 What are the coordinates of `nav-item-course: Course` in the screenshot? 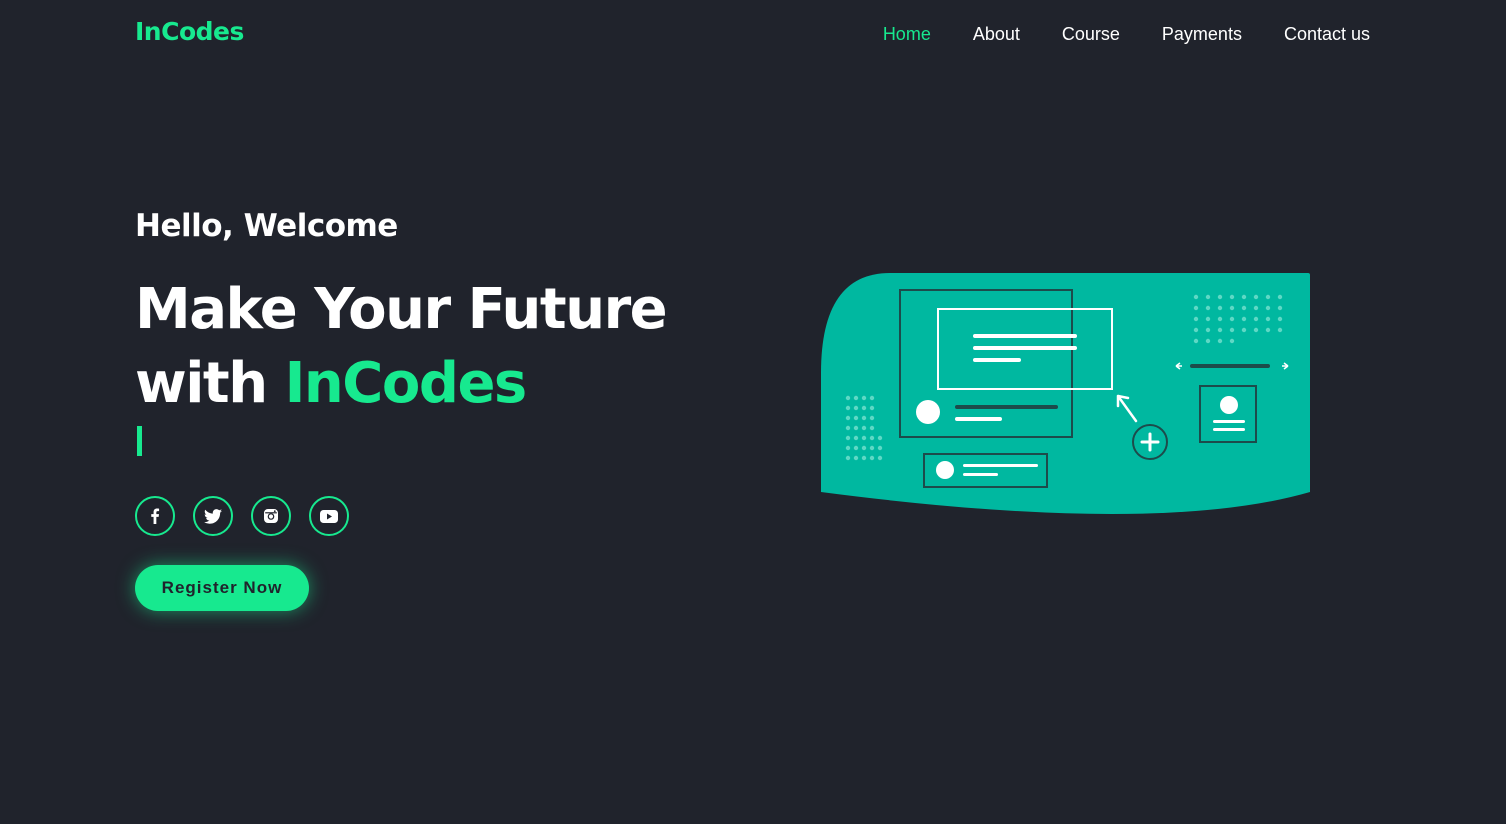 It's located at (1091, 34).